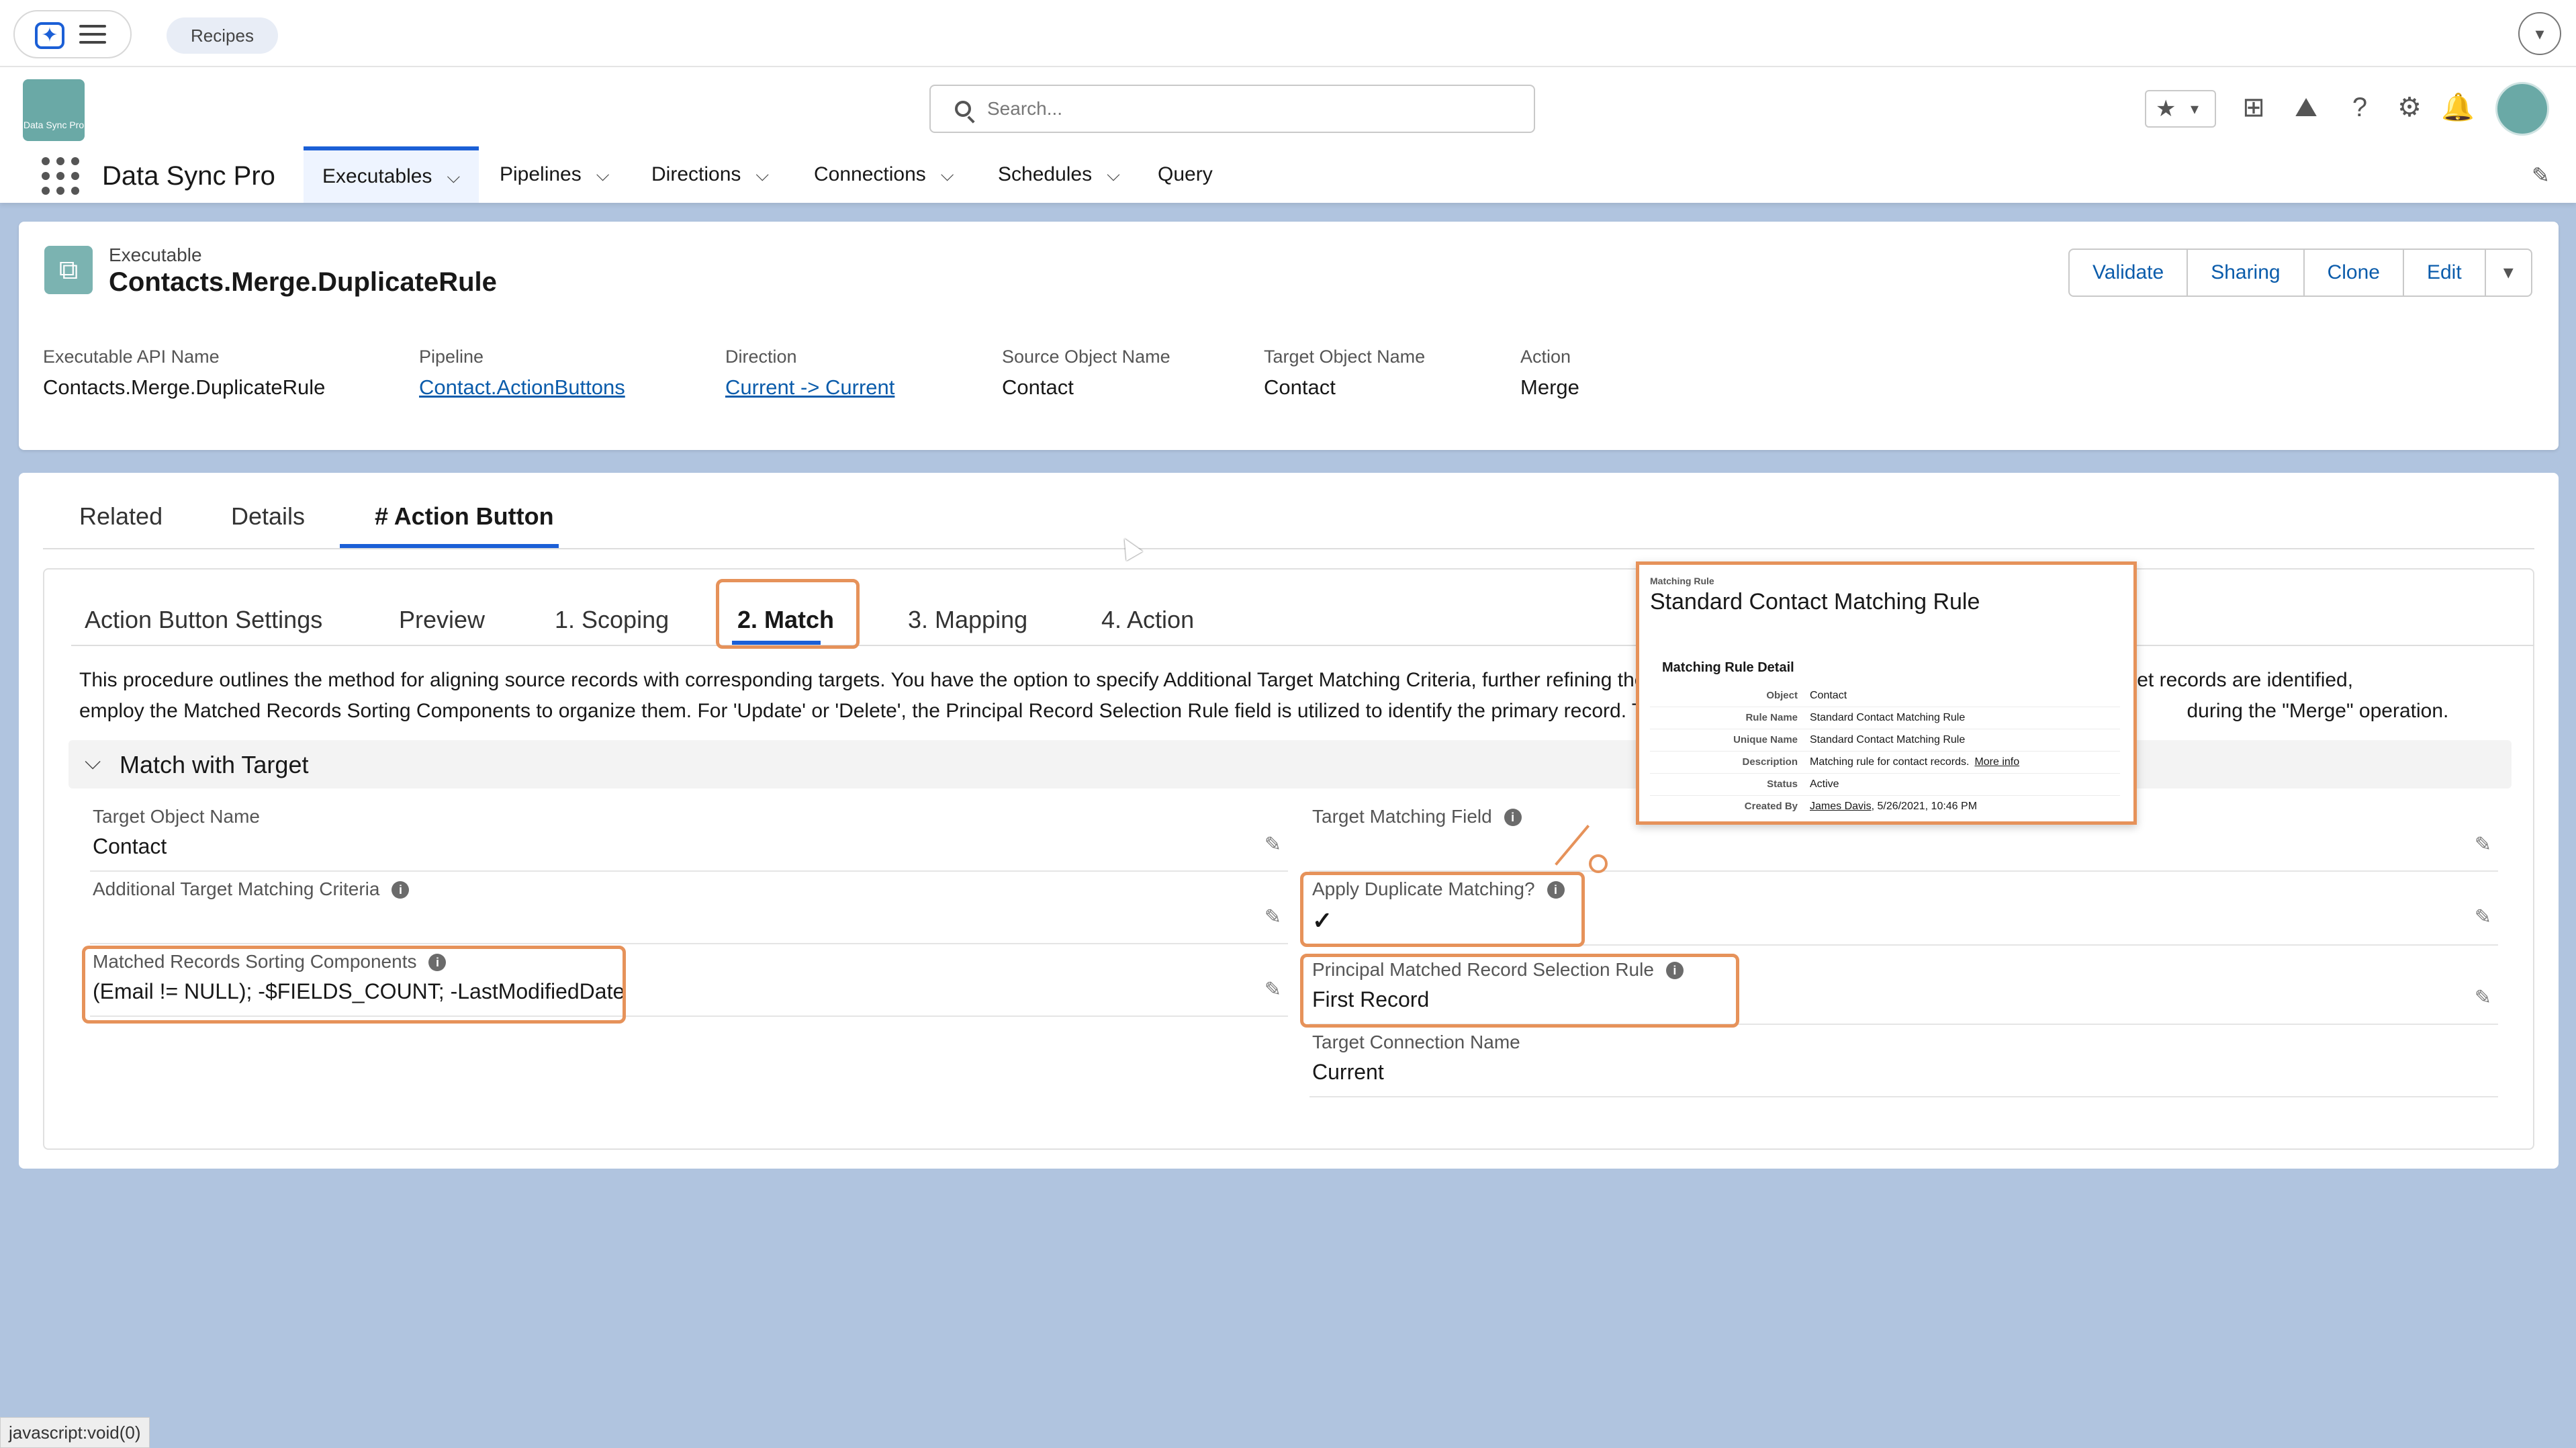 This screenshot has width=2576, height=1448. What do you see at coordinates (1416, 1042) in the screenshot?
I see `field-label: Target Connection Name` at bounding box center [1416, 1042].